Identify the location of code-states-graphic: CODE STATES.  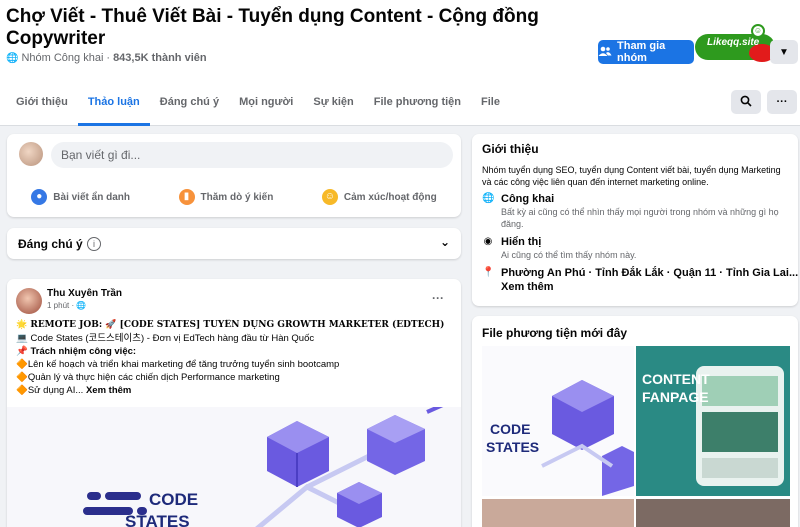
(272, 461).